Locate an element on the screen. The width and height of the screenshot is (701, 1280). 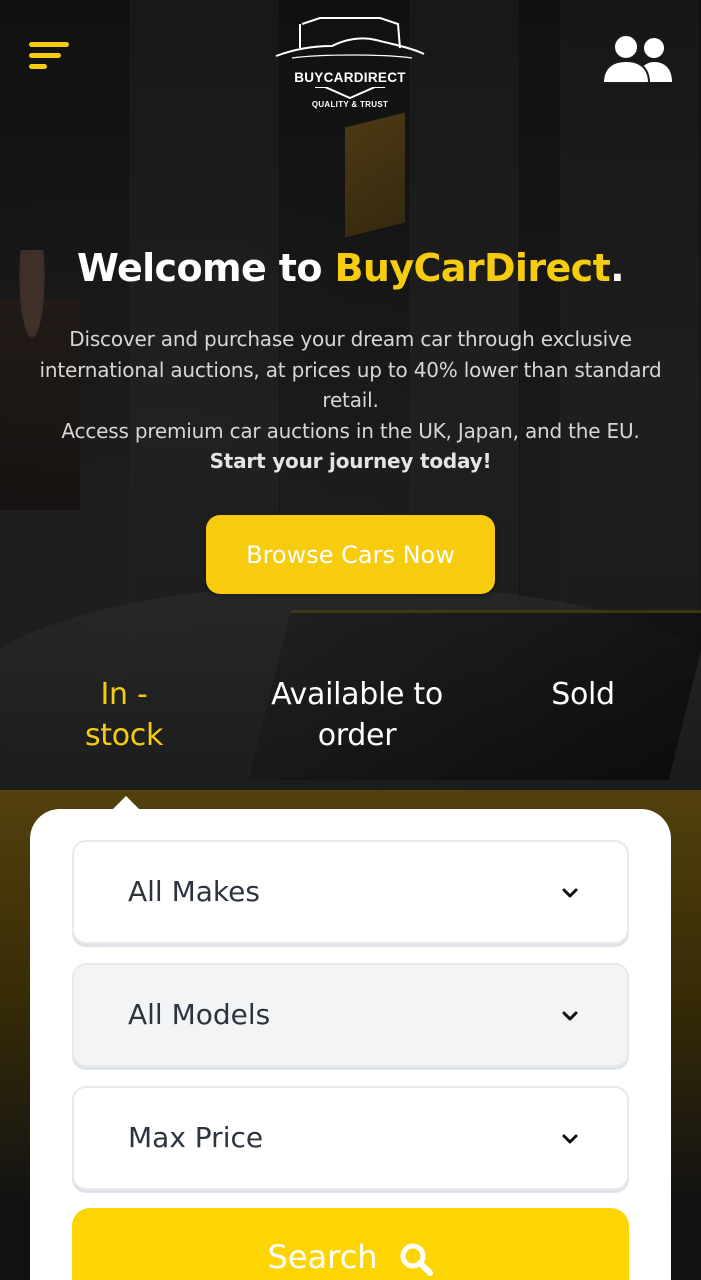
car-shield-icon is located at coordinates (350, 38).